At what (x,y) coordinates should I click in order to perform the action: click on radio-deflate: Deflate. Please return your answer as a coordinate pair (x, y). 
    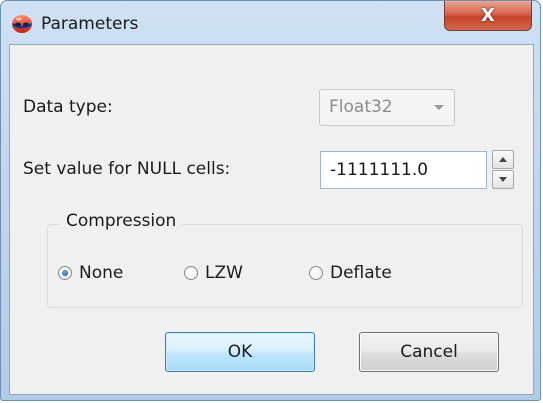
    Looking at the image, I should click on (350, 273).